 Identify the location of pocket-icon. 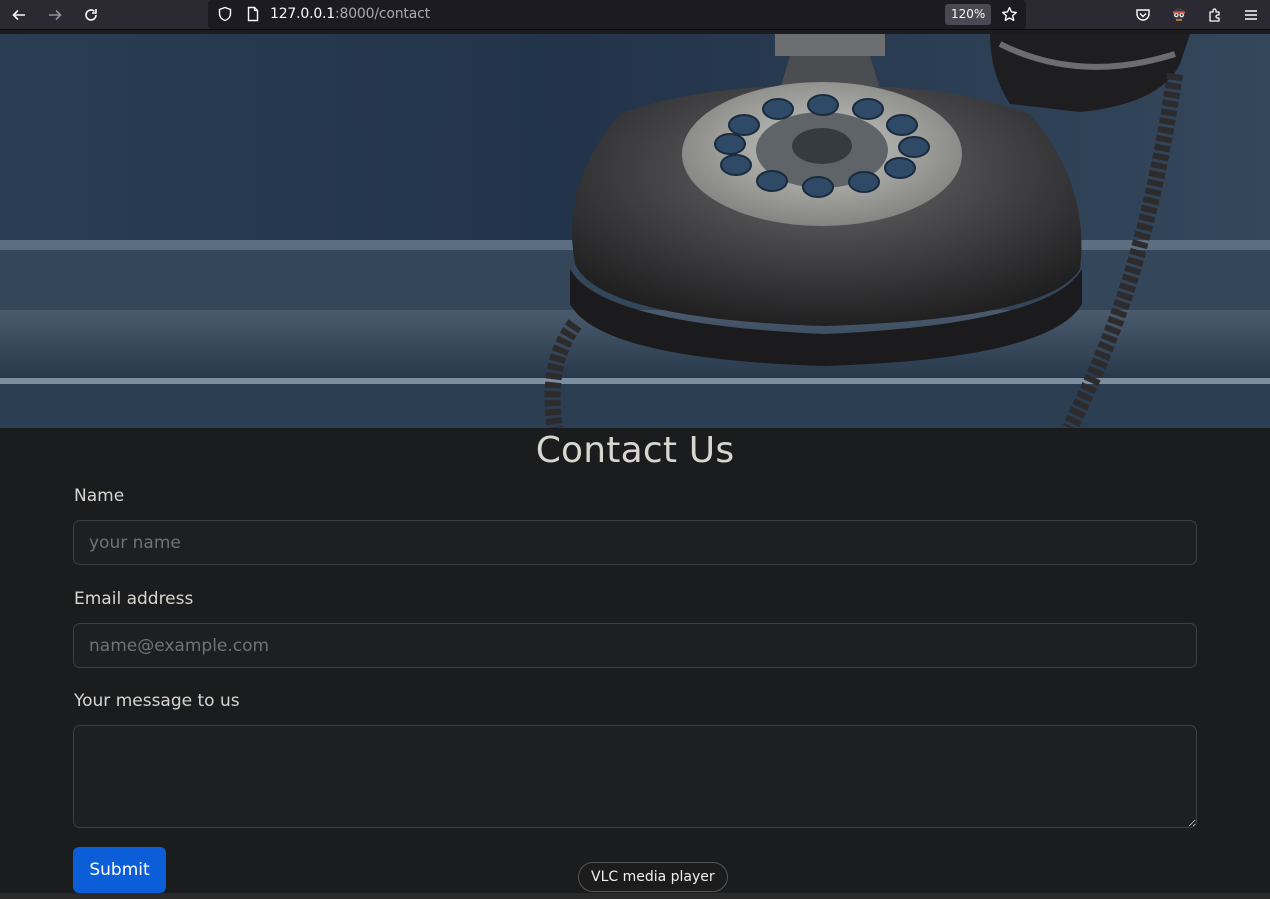
(1143, 15).